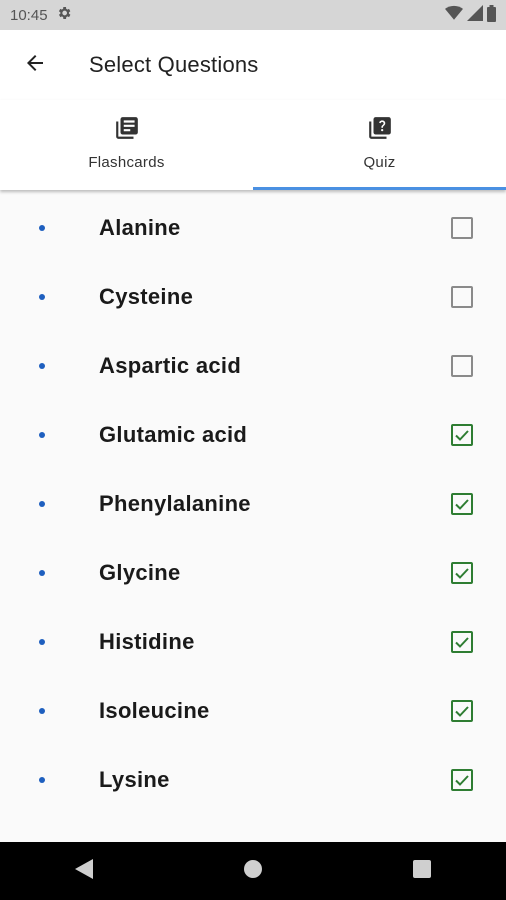  What do you see at coordinates (134, 779) in the screenshot?
I see `item-label: Lysine` at bounding box center [134, 779].